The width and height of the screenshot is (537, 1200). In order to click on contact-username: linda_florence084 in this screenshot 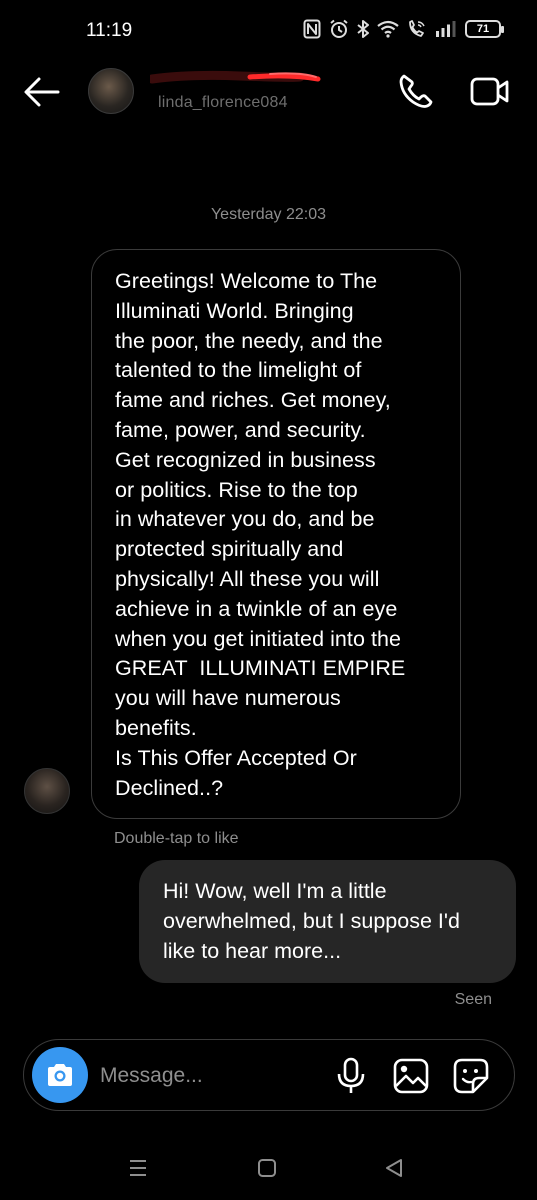, I will do `click(223, 103)`.